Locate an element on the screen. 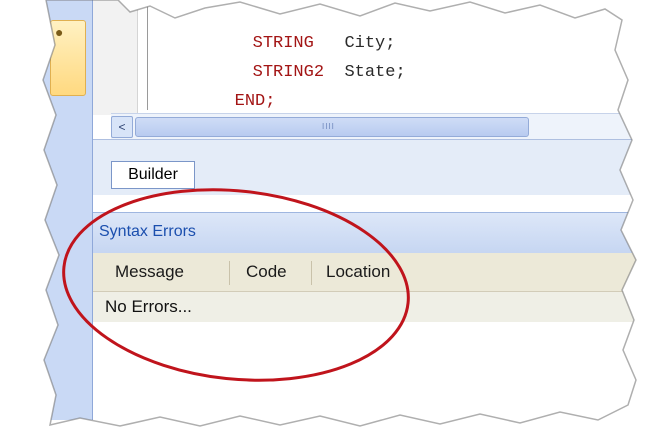 Image resolution: width=647 pixels, height=440 pixels. fold-line is located at coordinates (147, 55).